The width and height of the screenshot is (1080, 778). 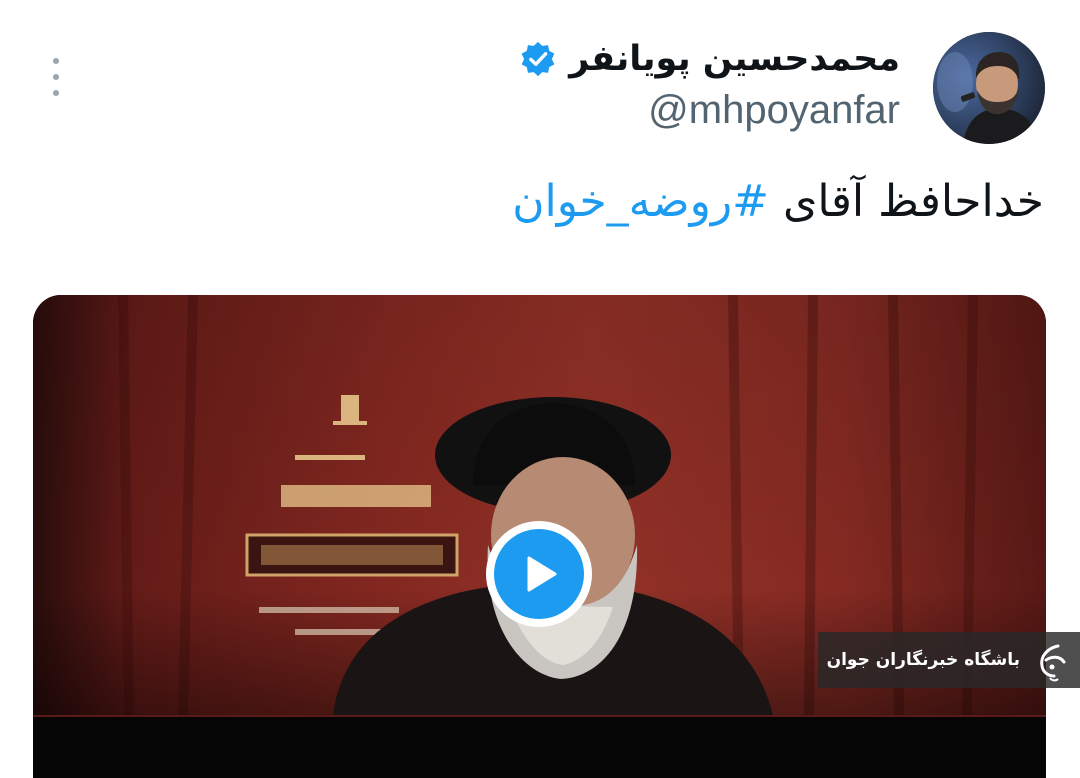 I want to click on play-button, so click(x=539, y=574).